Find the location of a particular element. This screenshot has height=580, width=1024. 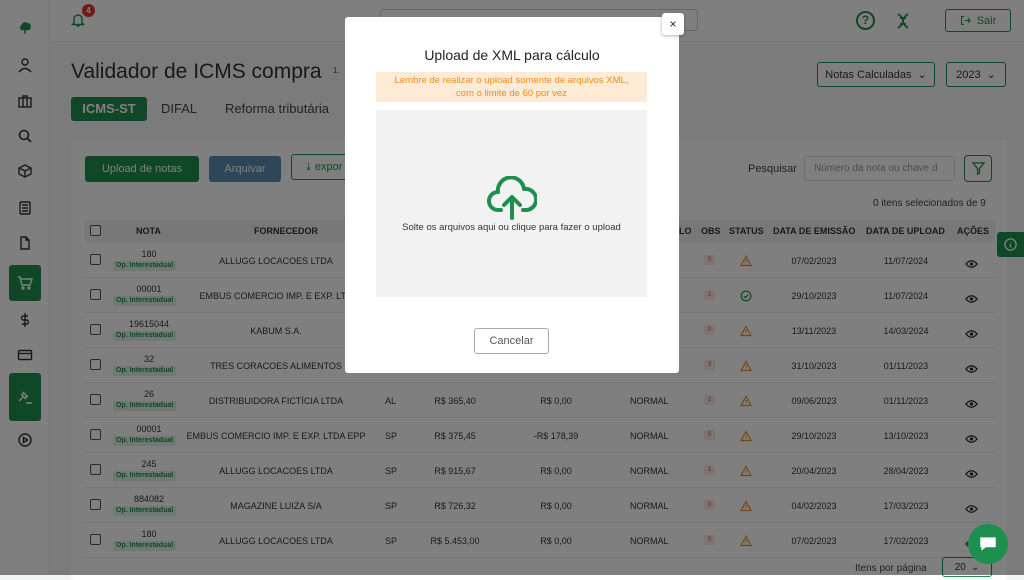

close-icon: × is located at coordinates (673, 24).